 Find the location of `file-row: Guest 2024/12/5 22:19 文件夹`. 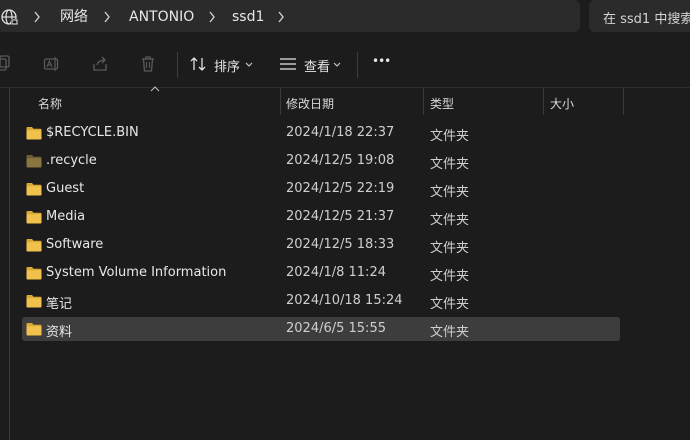

file-row: Guest 2024/12/5 22:19 文件夹 is located at coordinates (321, 189).